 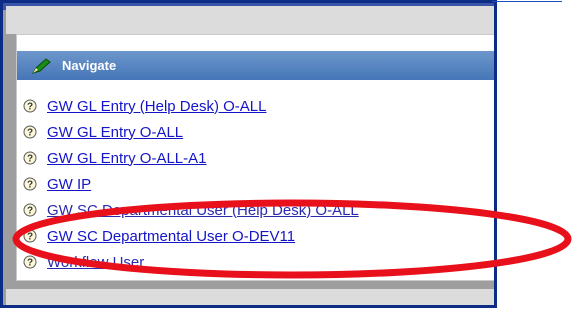 I want to click on list-item: ? GW GL Entry O-ALL, so click(x=103, y=132).